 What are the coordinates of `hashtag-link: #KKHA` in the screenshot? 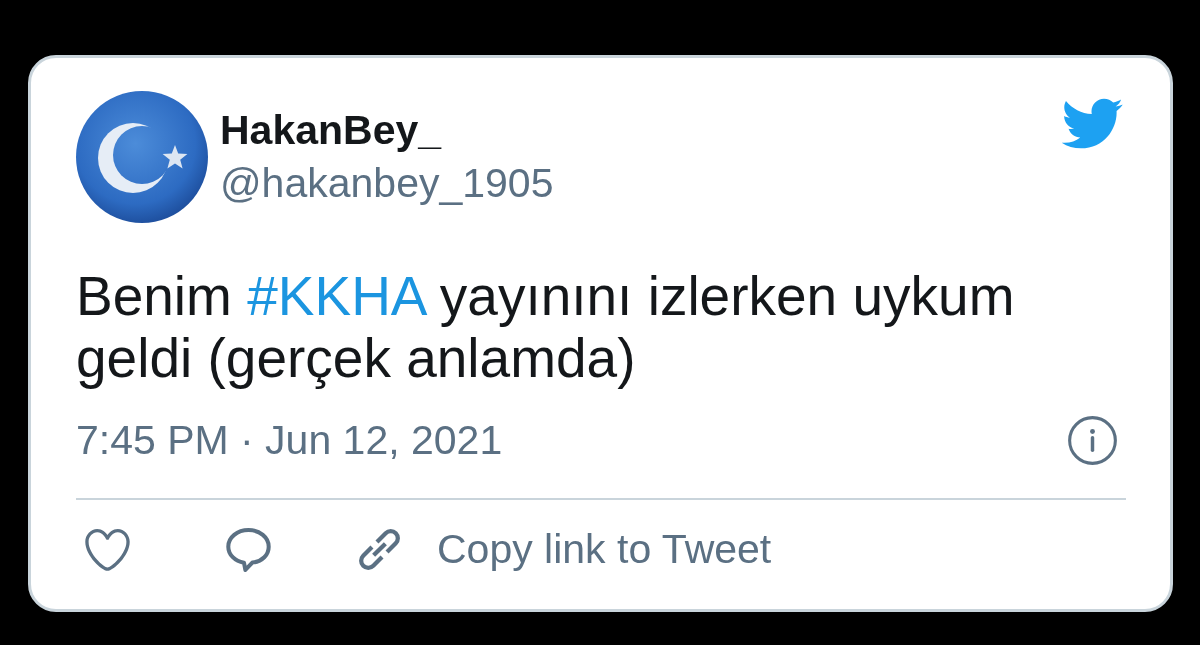 It's located at (336, 296).